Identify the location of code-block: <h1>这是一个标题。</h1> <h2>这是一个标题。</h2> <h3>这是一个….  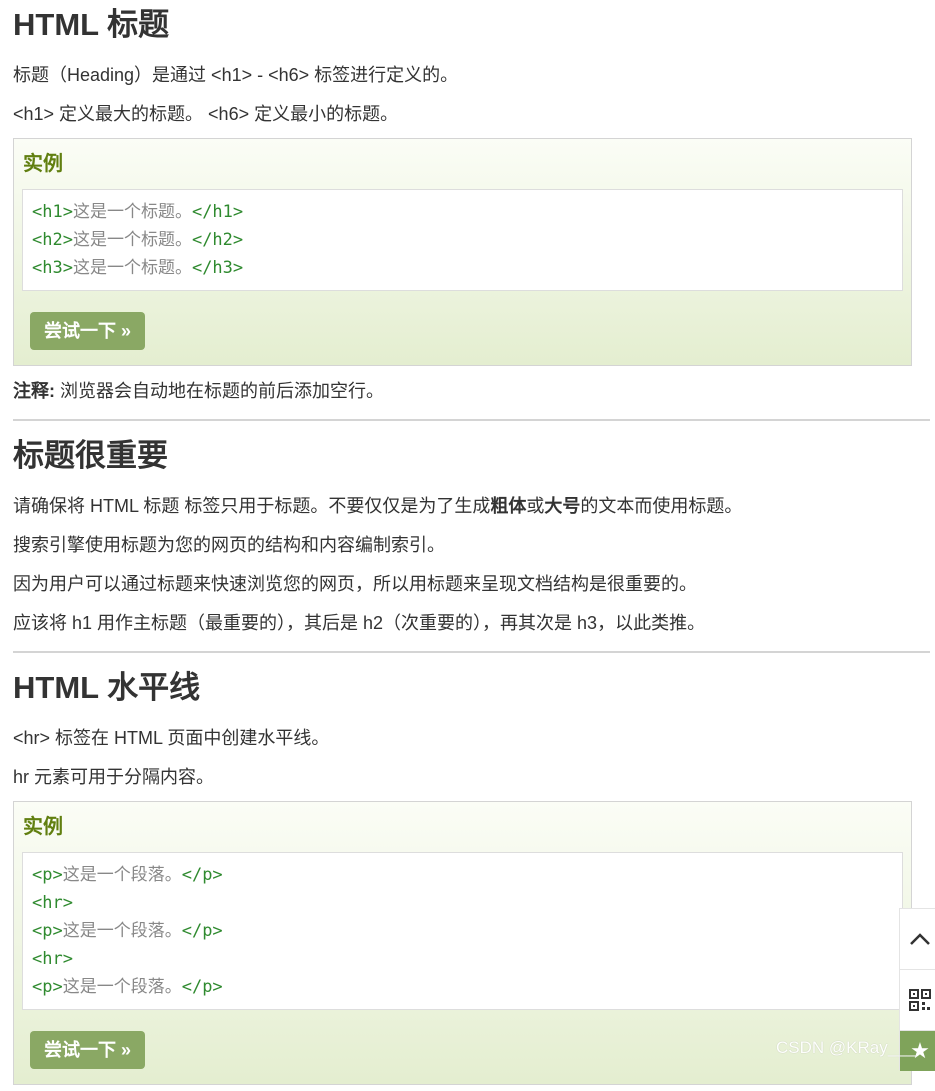
(462, 240).